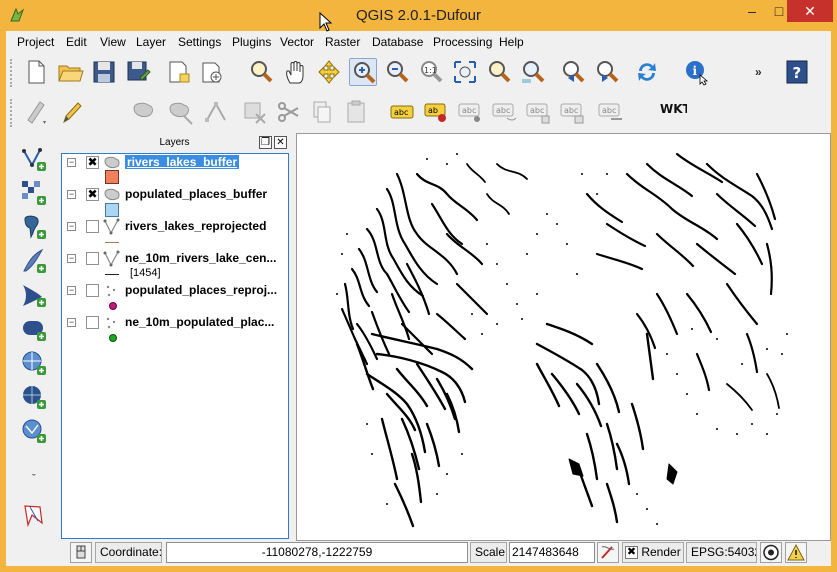 Image resolution: width=837 pixels, height=572 pixels. I want to click on add-wfs-layer-button, so click(34, 431).